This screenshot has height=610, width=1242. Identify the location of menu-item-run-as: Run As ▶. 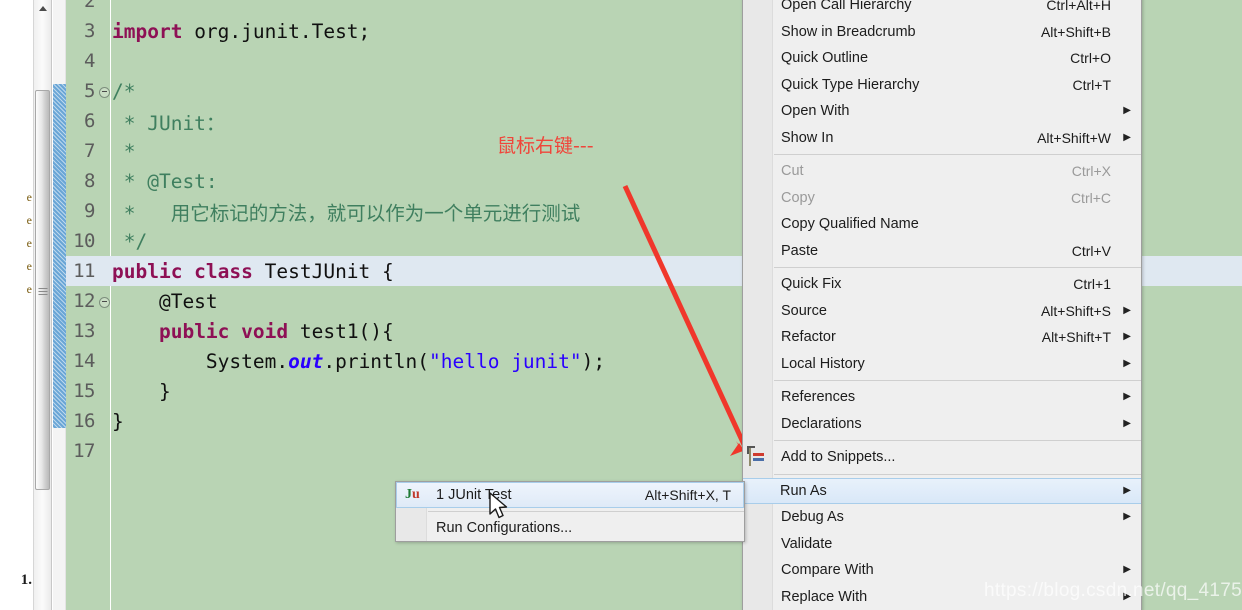
(942, 490).